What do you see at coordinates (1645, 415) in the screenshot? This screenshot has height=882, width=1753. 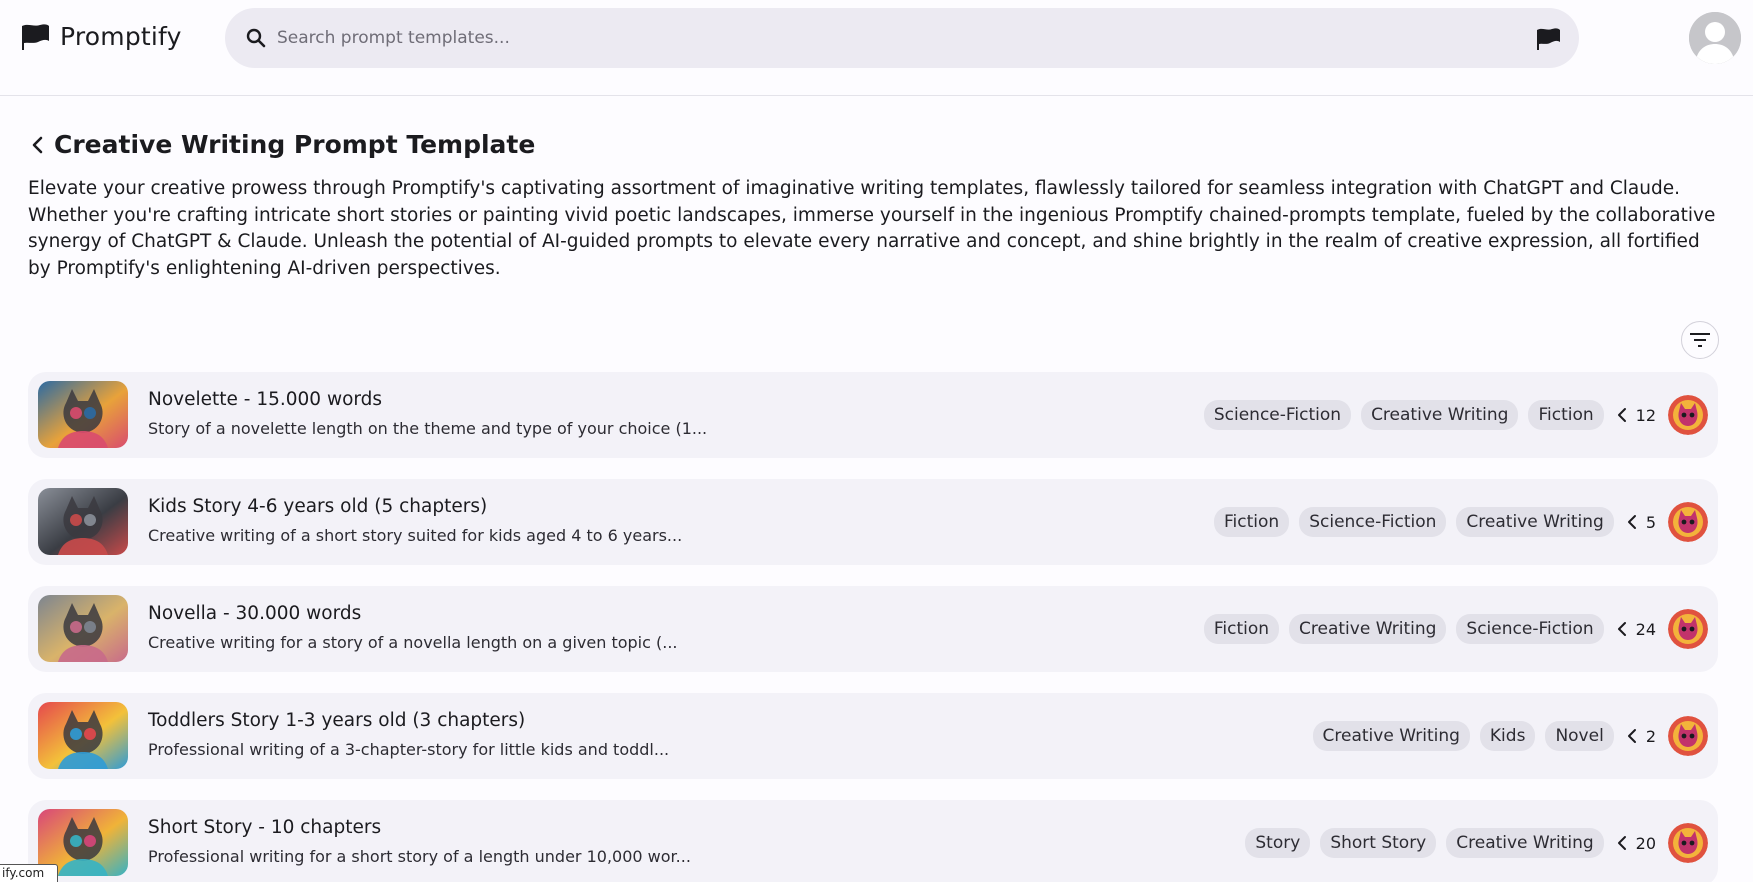 I see `count-value: 12` at bounding box center [1645, 415].